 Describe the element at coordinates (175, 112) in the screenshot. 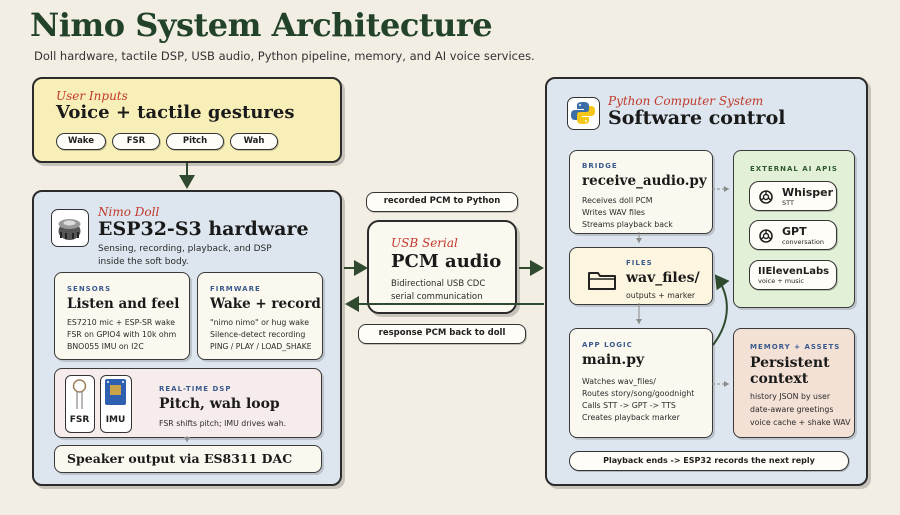

I see `user-inputs-heading: Voice + tactile gestures` at that location.